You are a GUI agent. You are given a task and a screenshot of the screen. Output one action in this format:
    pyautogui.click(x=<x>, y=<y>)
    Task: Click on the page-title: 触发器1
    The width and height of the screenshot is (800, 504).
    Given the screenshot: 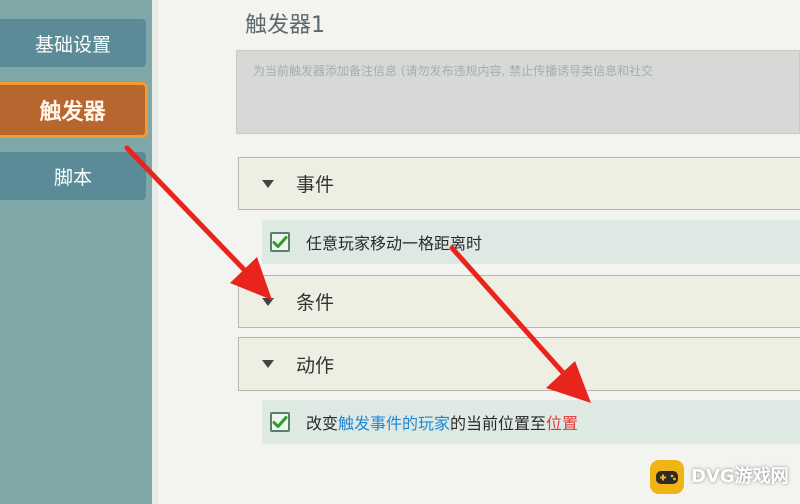 What is the action you would take?
    pyautogui.click(x=285, y=25)
    